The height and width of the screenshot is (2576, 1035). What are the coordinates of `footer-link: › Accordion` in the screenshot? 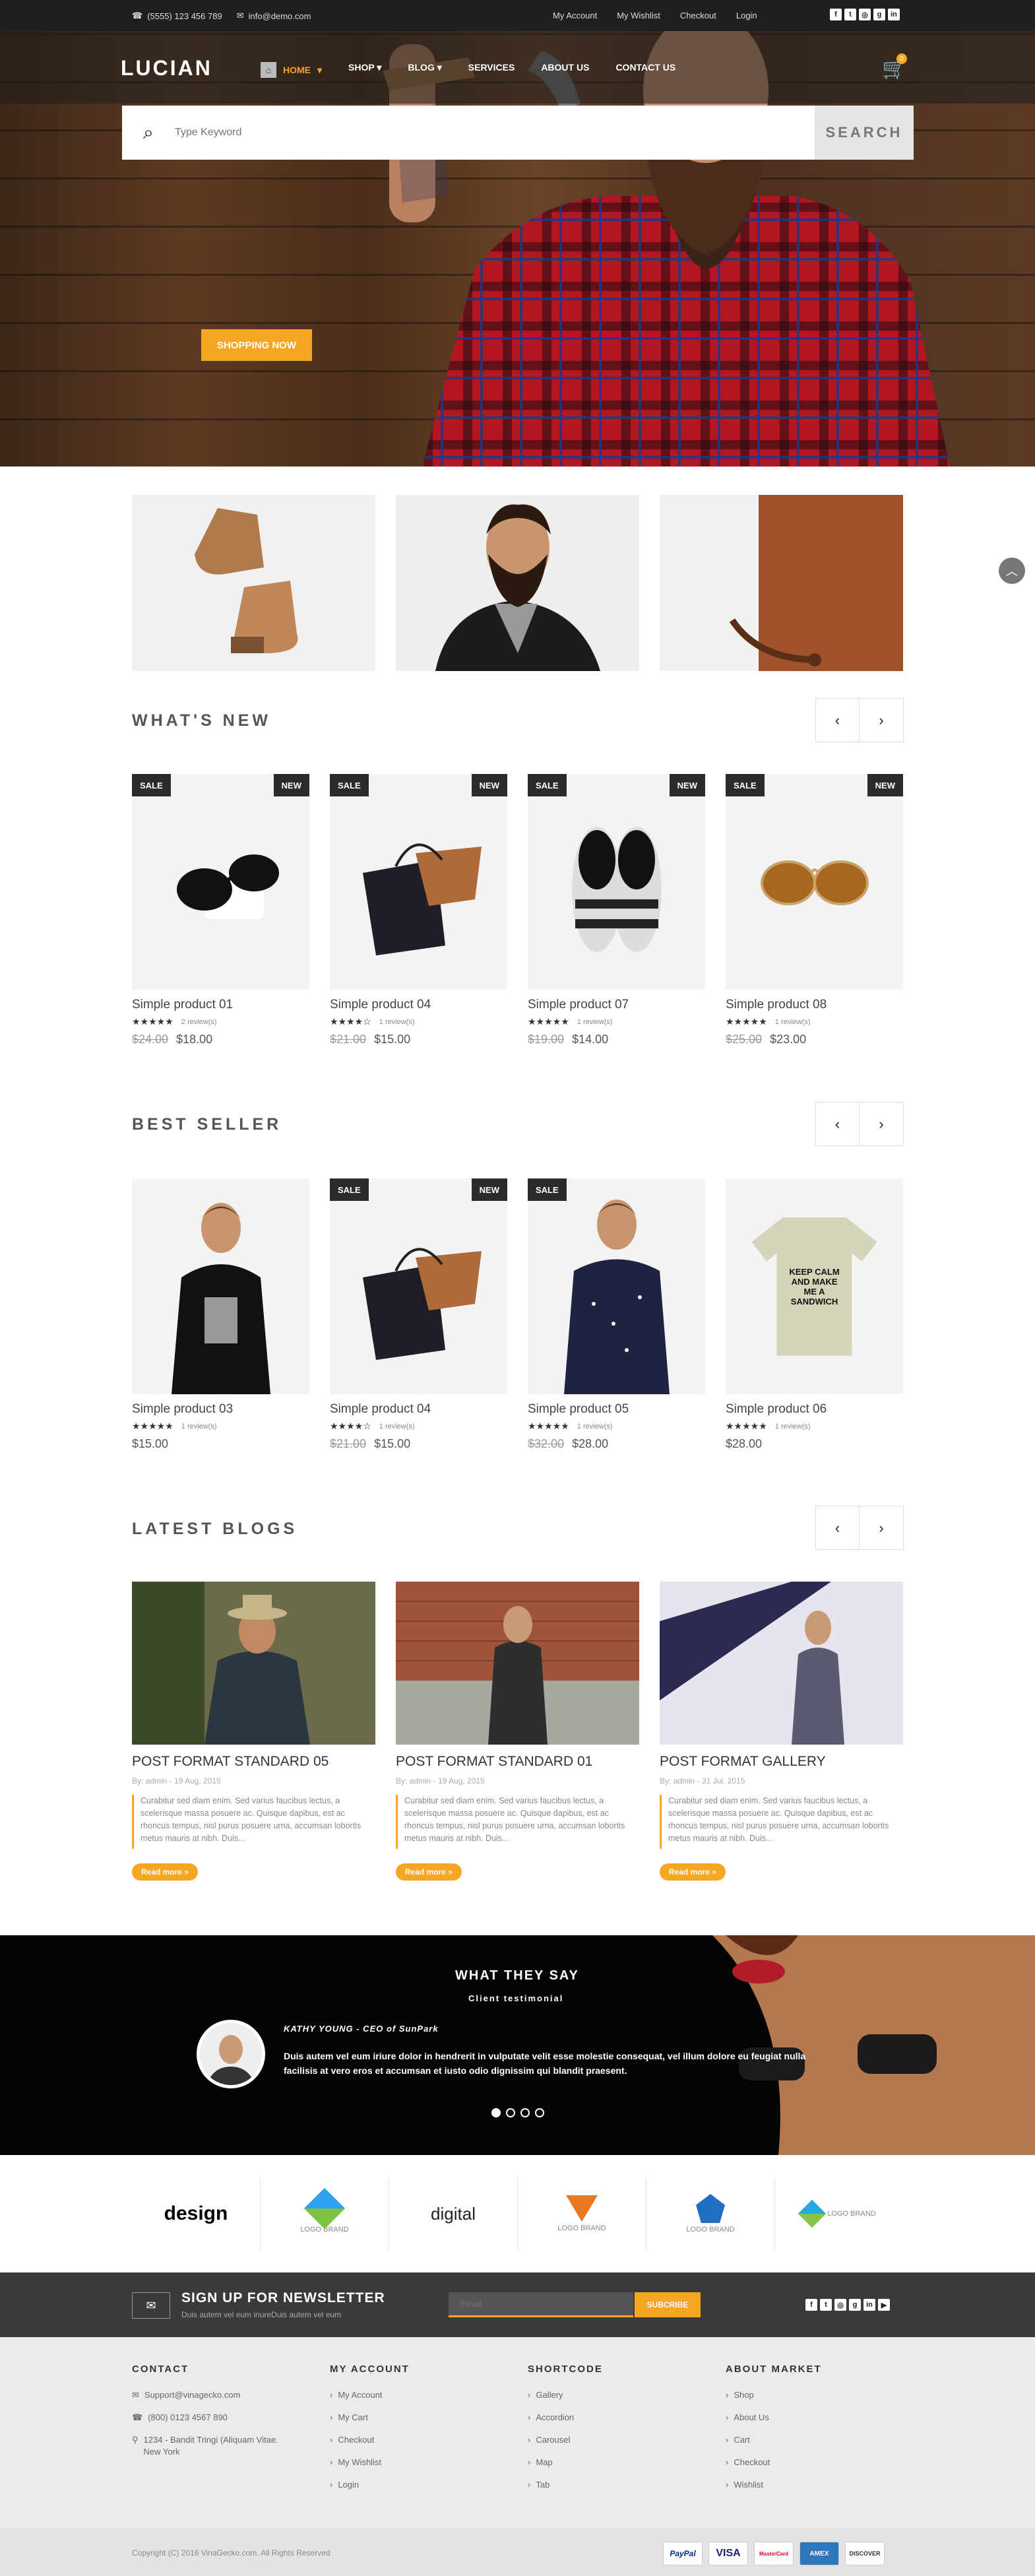 It's located at (620, 2418).